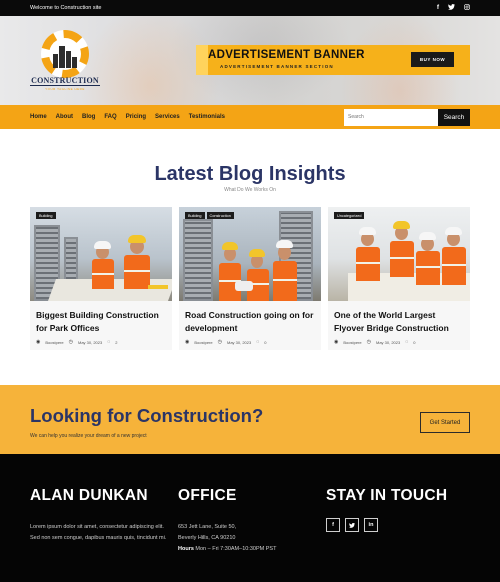  Describe the element at coordinates (89, 495) in the screenshot. I see `footer-about-title: ALAN DUNKAN` at that location.